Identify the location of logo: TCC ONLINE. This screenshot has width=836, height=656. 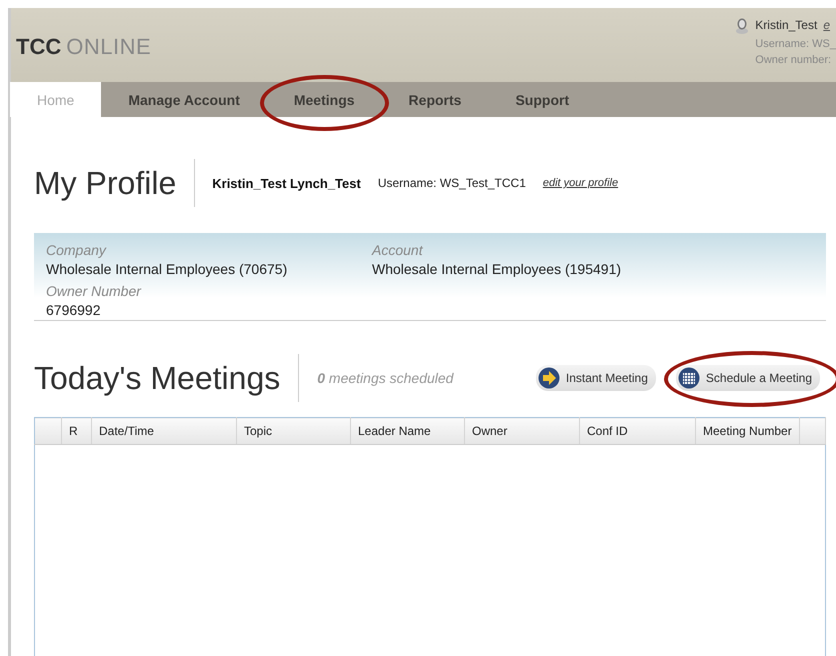
(83, 47).